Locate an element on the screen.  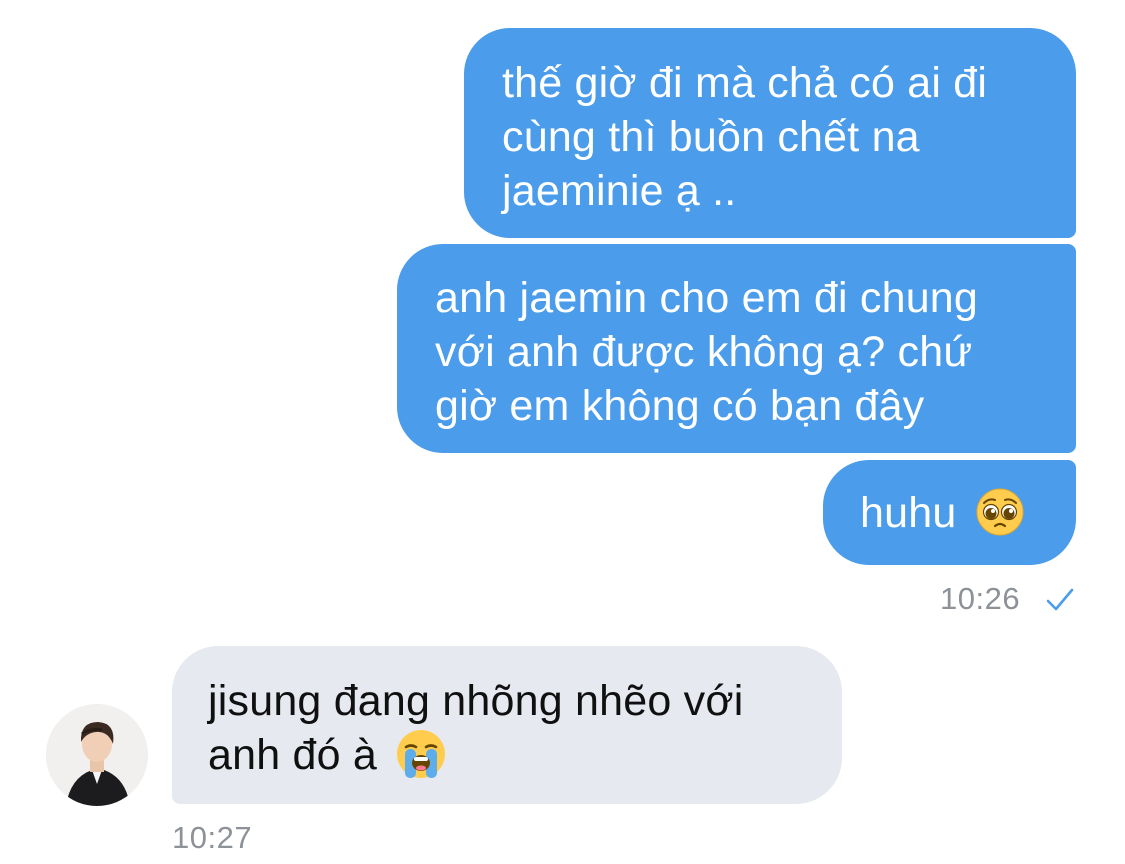
loudly-crying-face-emoji is located at coordinates (421, 753).